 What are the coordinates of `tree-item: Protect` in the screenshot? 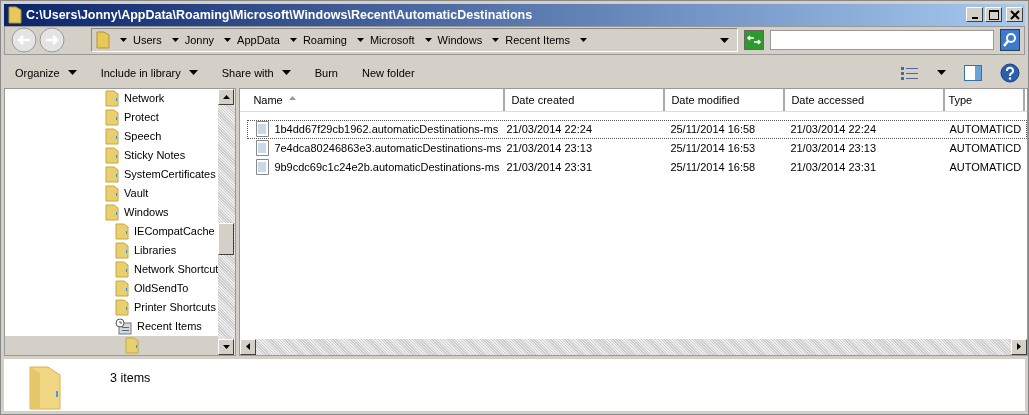 It's located at (112, 117).